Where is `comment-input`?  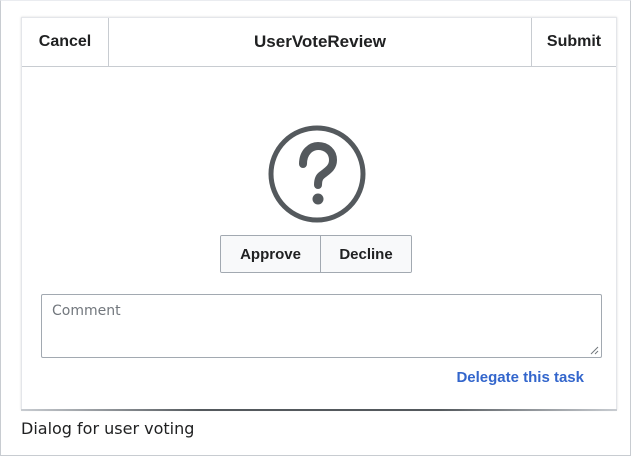
comment-input is located at coordinates (321, 326).